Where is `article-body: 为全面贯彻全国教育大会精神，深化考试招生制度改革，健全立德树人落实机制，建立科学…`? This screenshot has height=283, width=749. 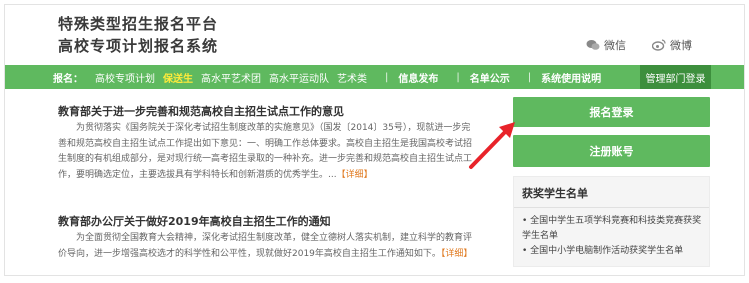
article-body: 为全面贯彻全国教育大会精神，深化考试招生制度改革，健全立德树人落实机制，建立科学… is located at coordinates (265, 246).